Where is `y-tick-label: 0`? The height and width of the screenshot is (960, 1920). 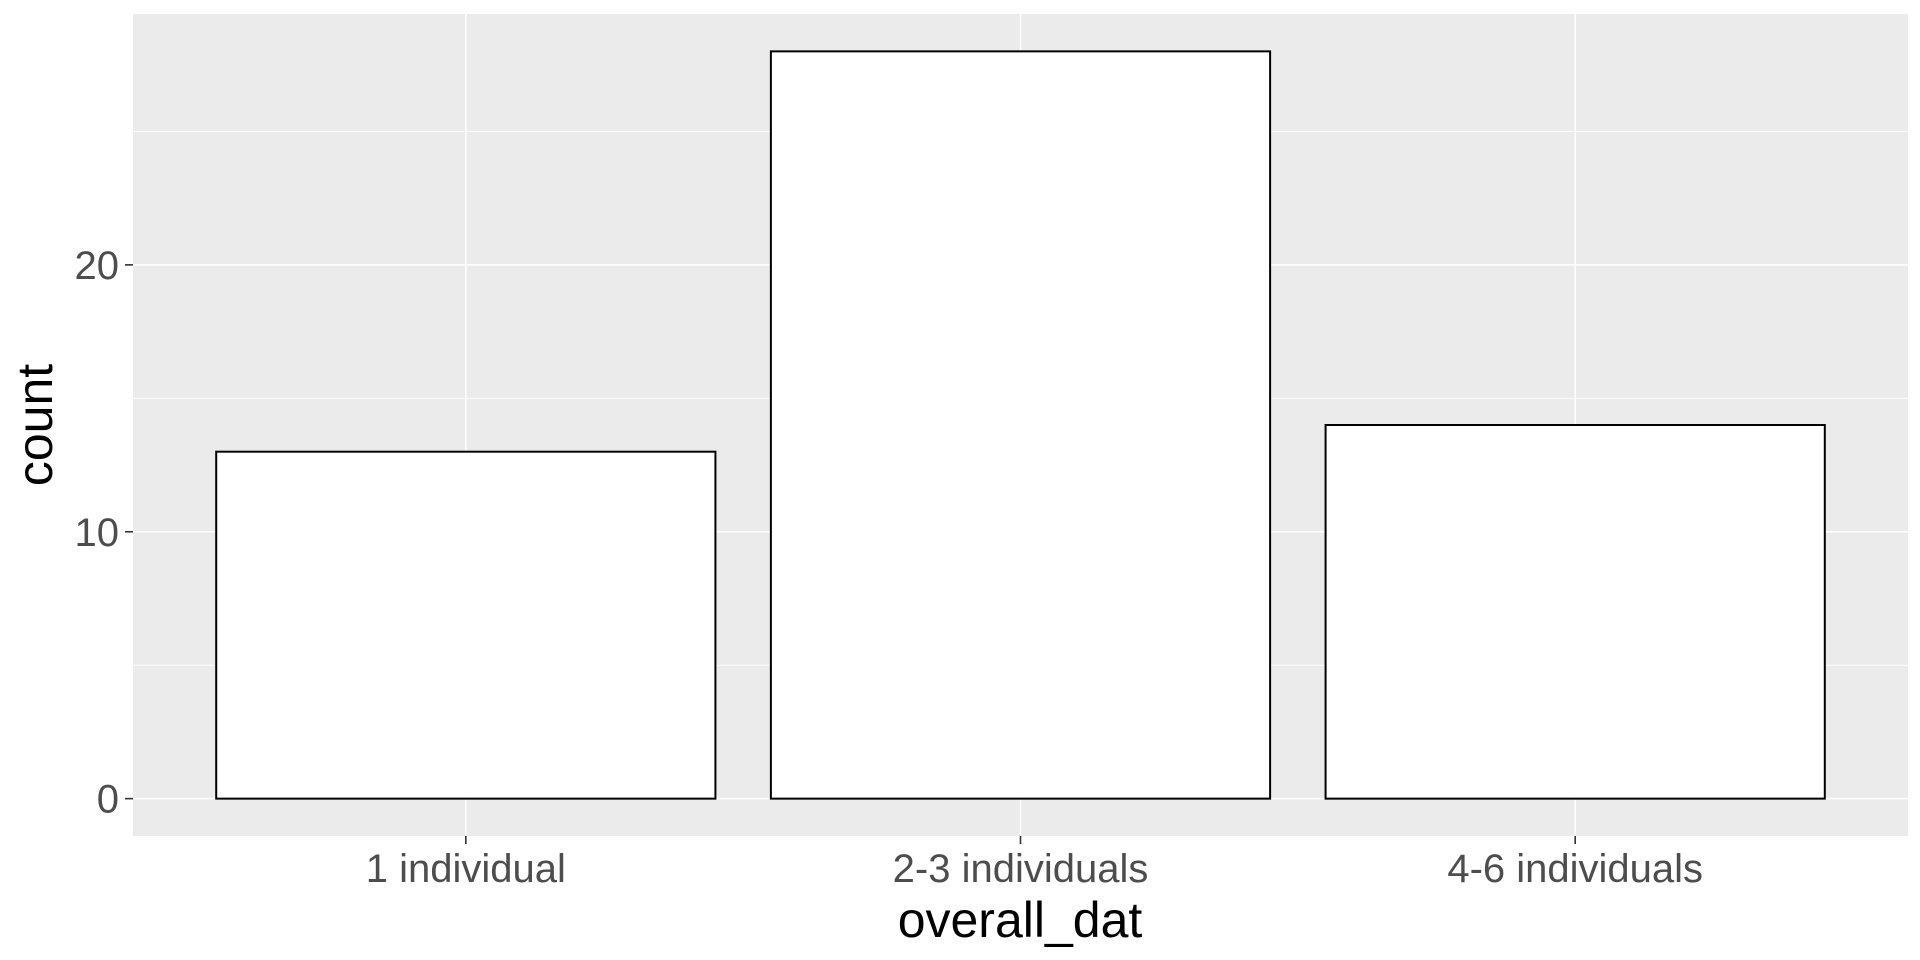
y-tick-label: 0 is located at coordinates (108, 800).